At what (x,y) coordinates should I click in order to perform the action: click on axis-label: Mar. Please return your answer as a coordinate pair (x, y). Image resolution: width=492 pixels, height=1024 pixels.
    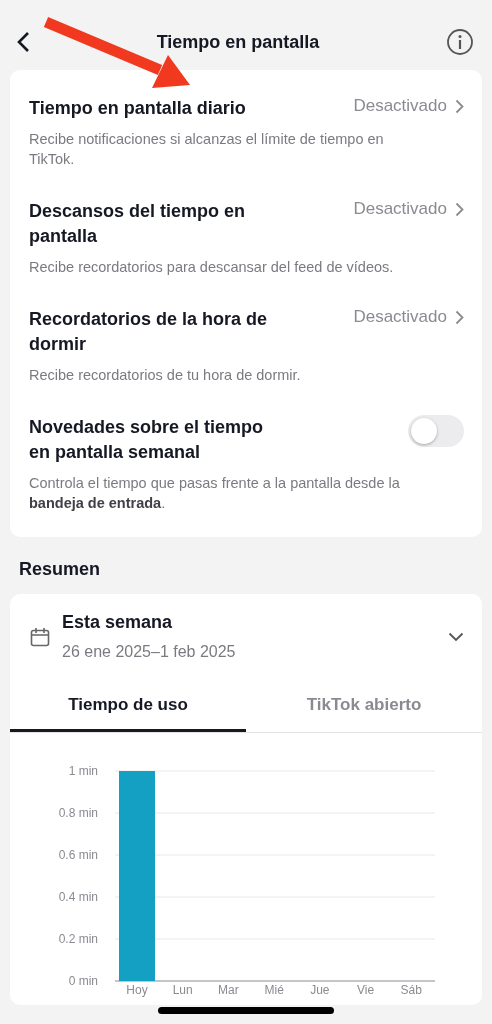
    Looking at the image, I should click on (228, 990).